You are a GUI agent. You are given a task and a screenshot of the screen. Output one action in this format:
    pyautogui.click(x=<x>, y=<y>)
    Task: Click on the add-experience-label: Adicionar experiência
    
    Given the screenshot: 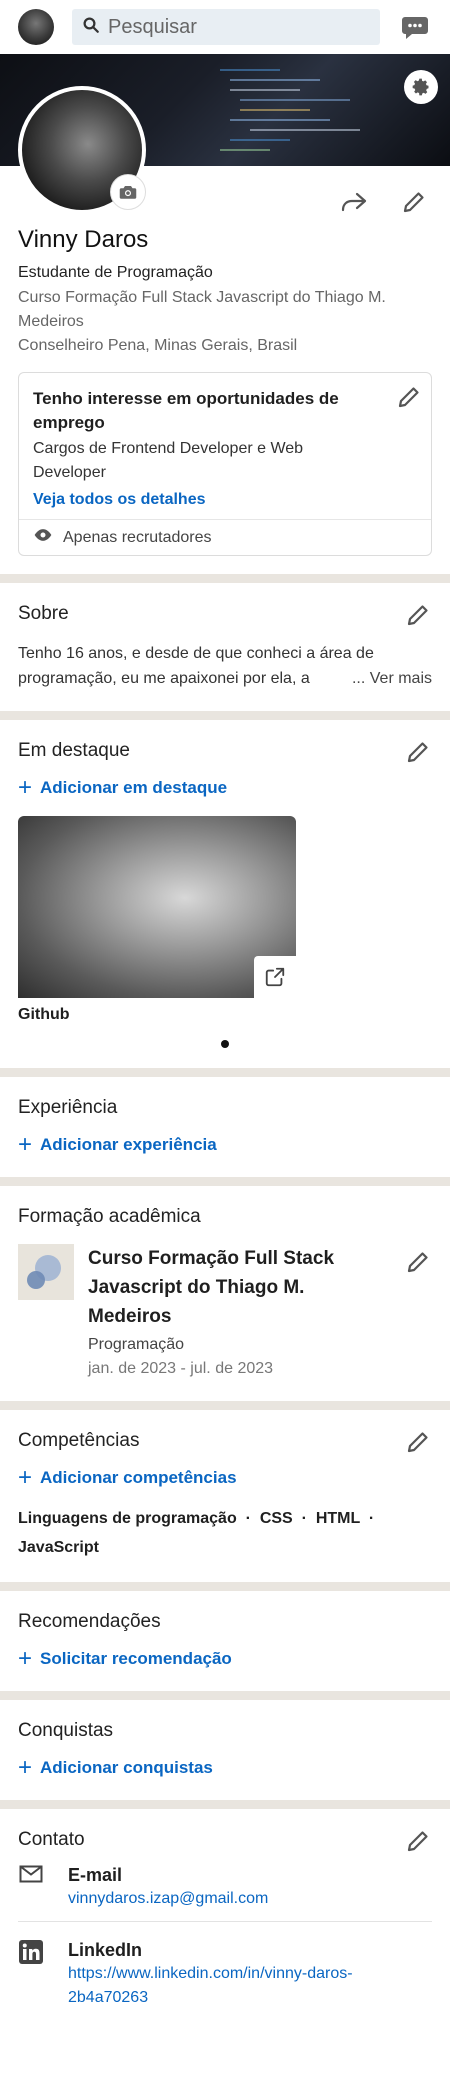 What is the action you would take?
    pyautogui.click(x=128, y=1144)
    